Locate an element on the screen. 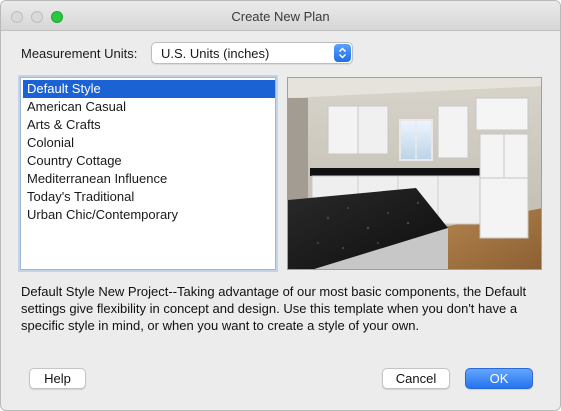 The image size is (561, 411). style-item-default-style: Default Style is located at coordinates (149, 89).